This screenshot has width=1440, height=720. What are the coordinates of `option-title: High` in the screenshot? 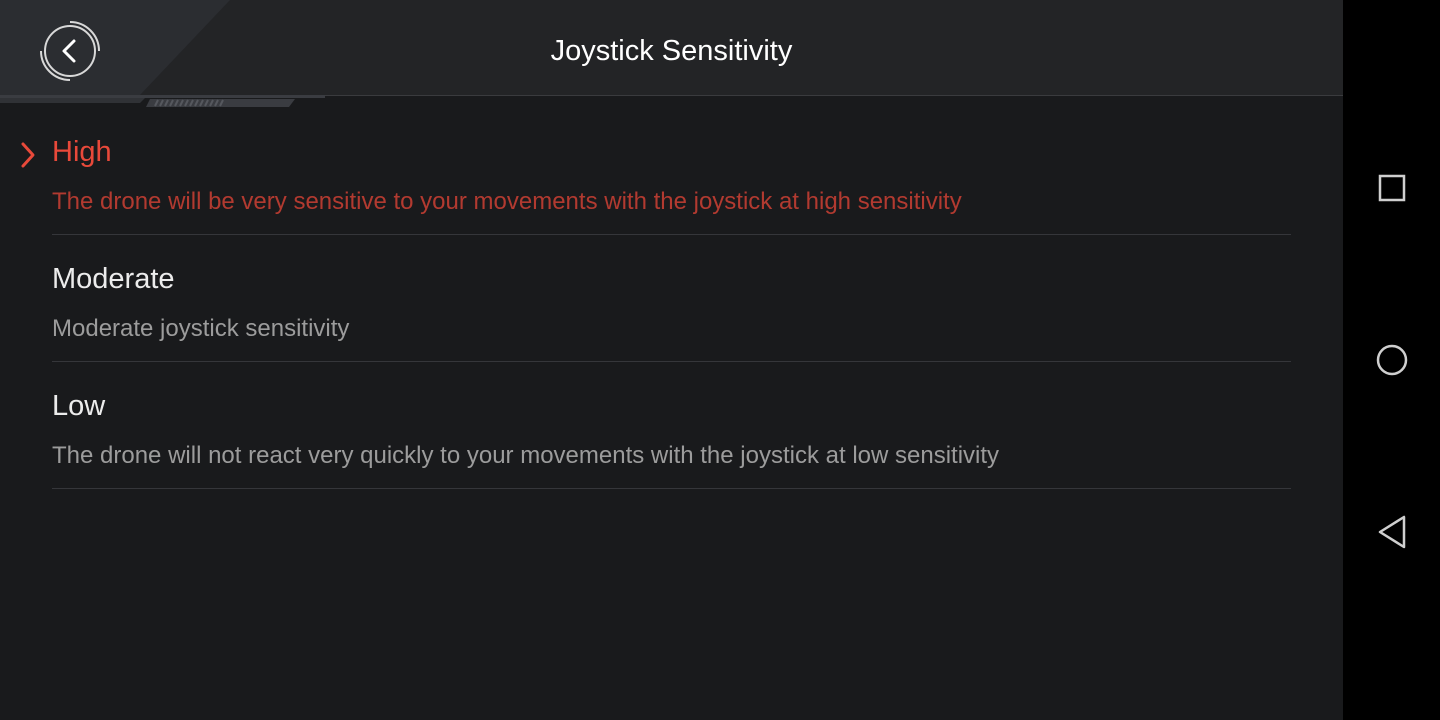 It's located at (82, 152).